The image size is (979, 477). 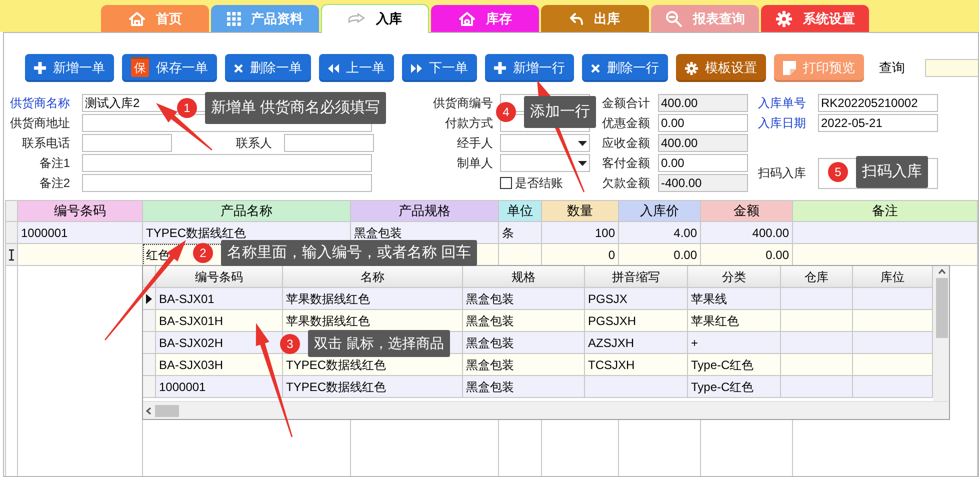 What do you see at coordinates (54, 183) in the screenshot?
I see `field-label: 备注2` at bounding box center [54, 183].